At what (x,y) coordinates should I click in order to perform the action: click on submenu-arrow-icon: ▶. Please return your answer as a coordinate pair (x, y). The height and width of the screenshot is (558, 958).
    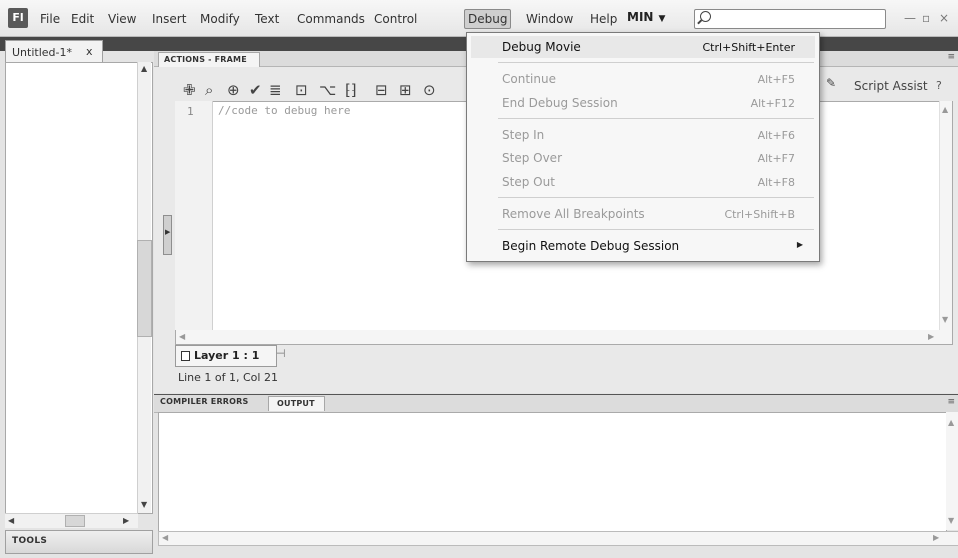
    Looking at the image, I should click on (799, 244).